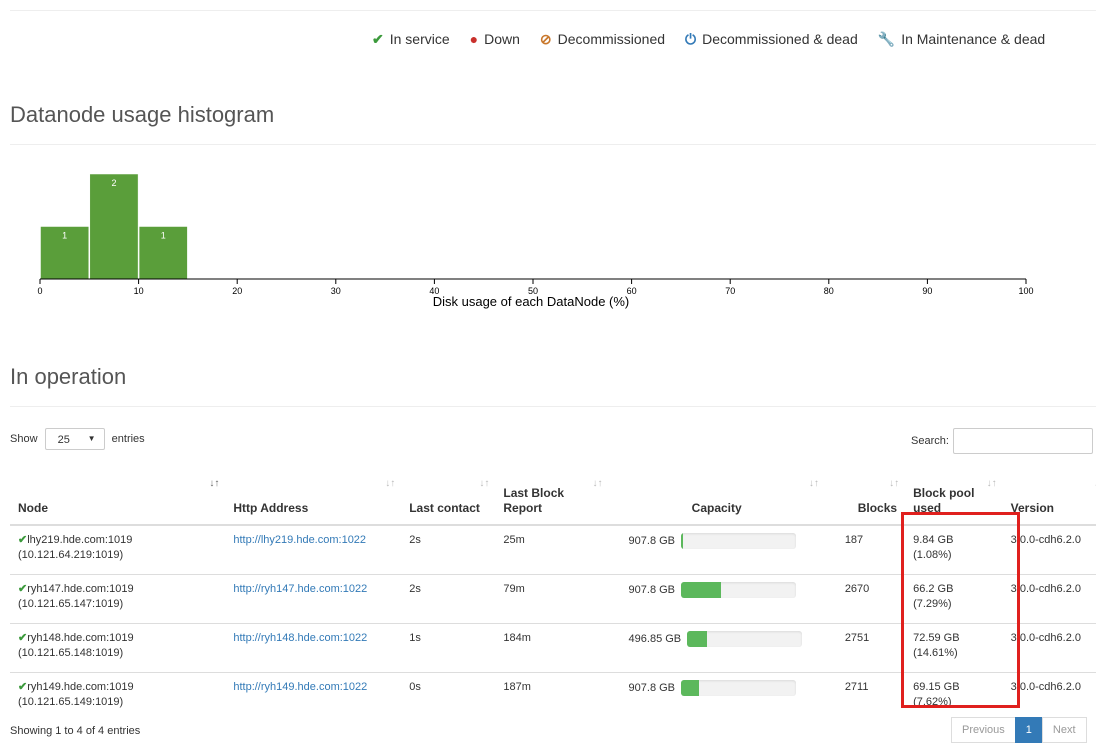 The width and height of the screenshot is (1096, 743). Describe the element at coordinates (1028, 730) in the screenshot. I see `page-1-button: 1` at that location.